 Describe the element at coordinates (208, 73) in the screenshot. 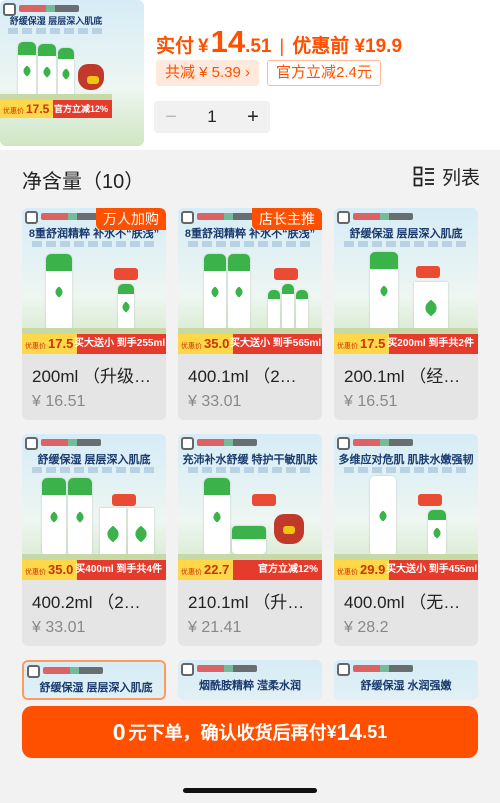

I see `total-discount-chip: 共减 ¥ 5.39 ›` at that location.